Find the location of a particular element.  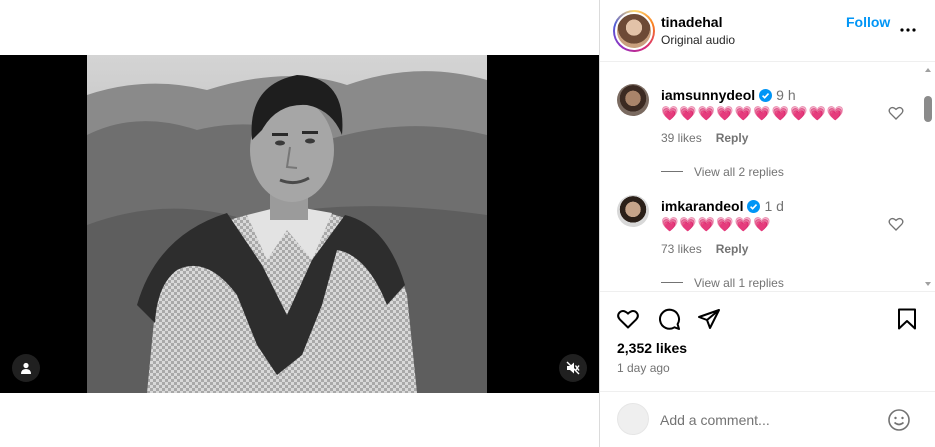

author-username: tinadehal is located at coordinates (691, 22).